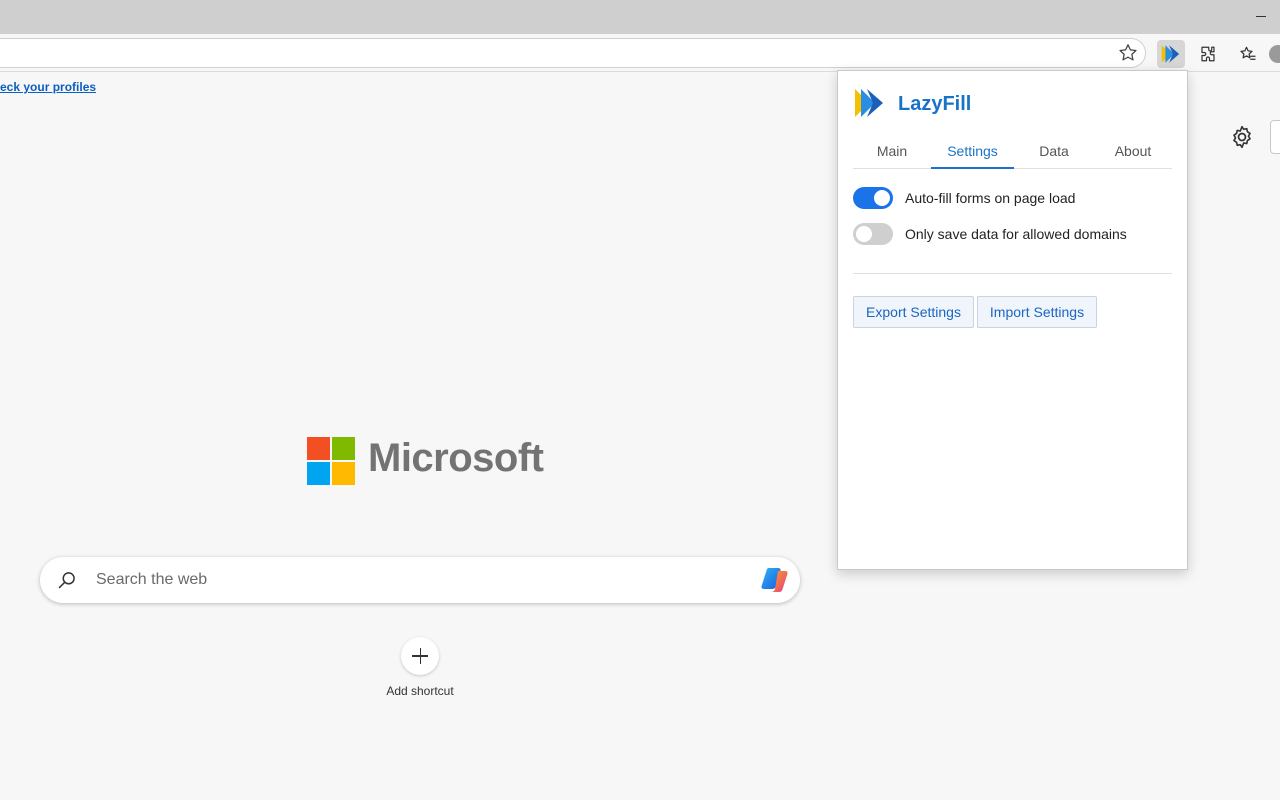 Image resolution: width=1280 pixels, height=800 pixels. Describe the element at coordinates (775, 580) in the screenshot. I see `copilot-icon` at that location.